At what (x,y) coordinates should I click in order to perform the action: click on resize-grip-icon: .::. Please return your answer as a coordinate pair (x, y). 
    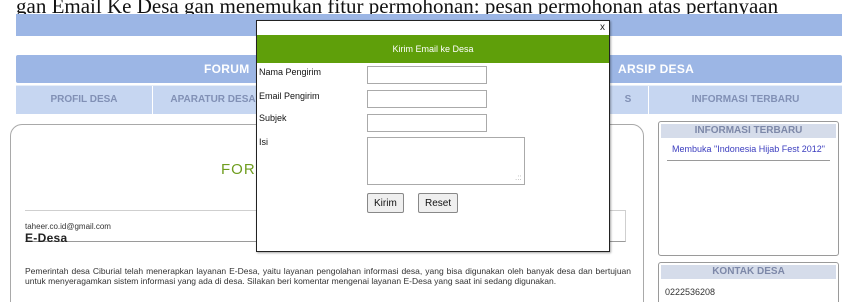
    Looking at the image, I should click on (518, 177).